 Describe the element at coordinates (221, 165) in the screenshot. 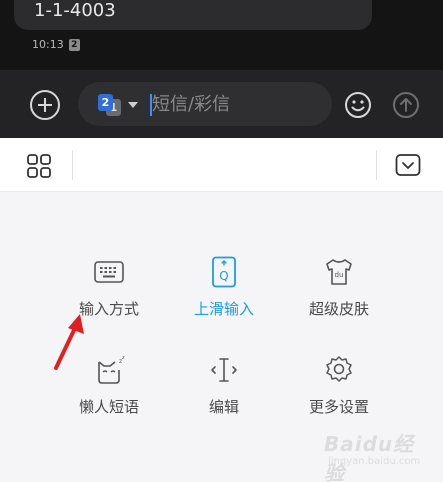

I see `keyboard-toolbar` at that location.